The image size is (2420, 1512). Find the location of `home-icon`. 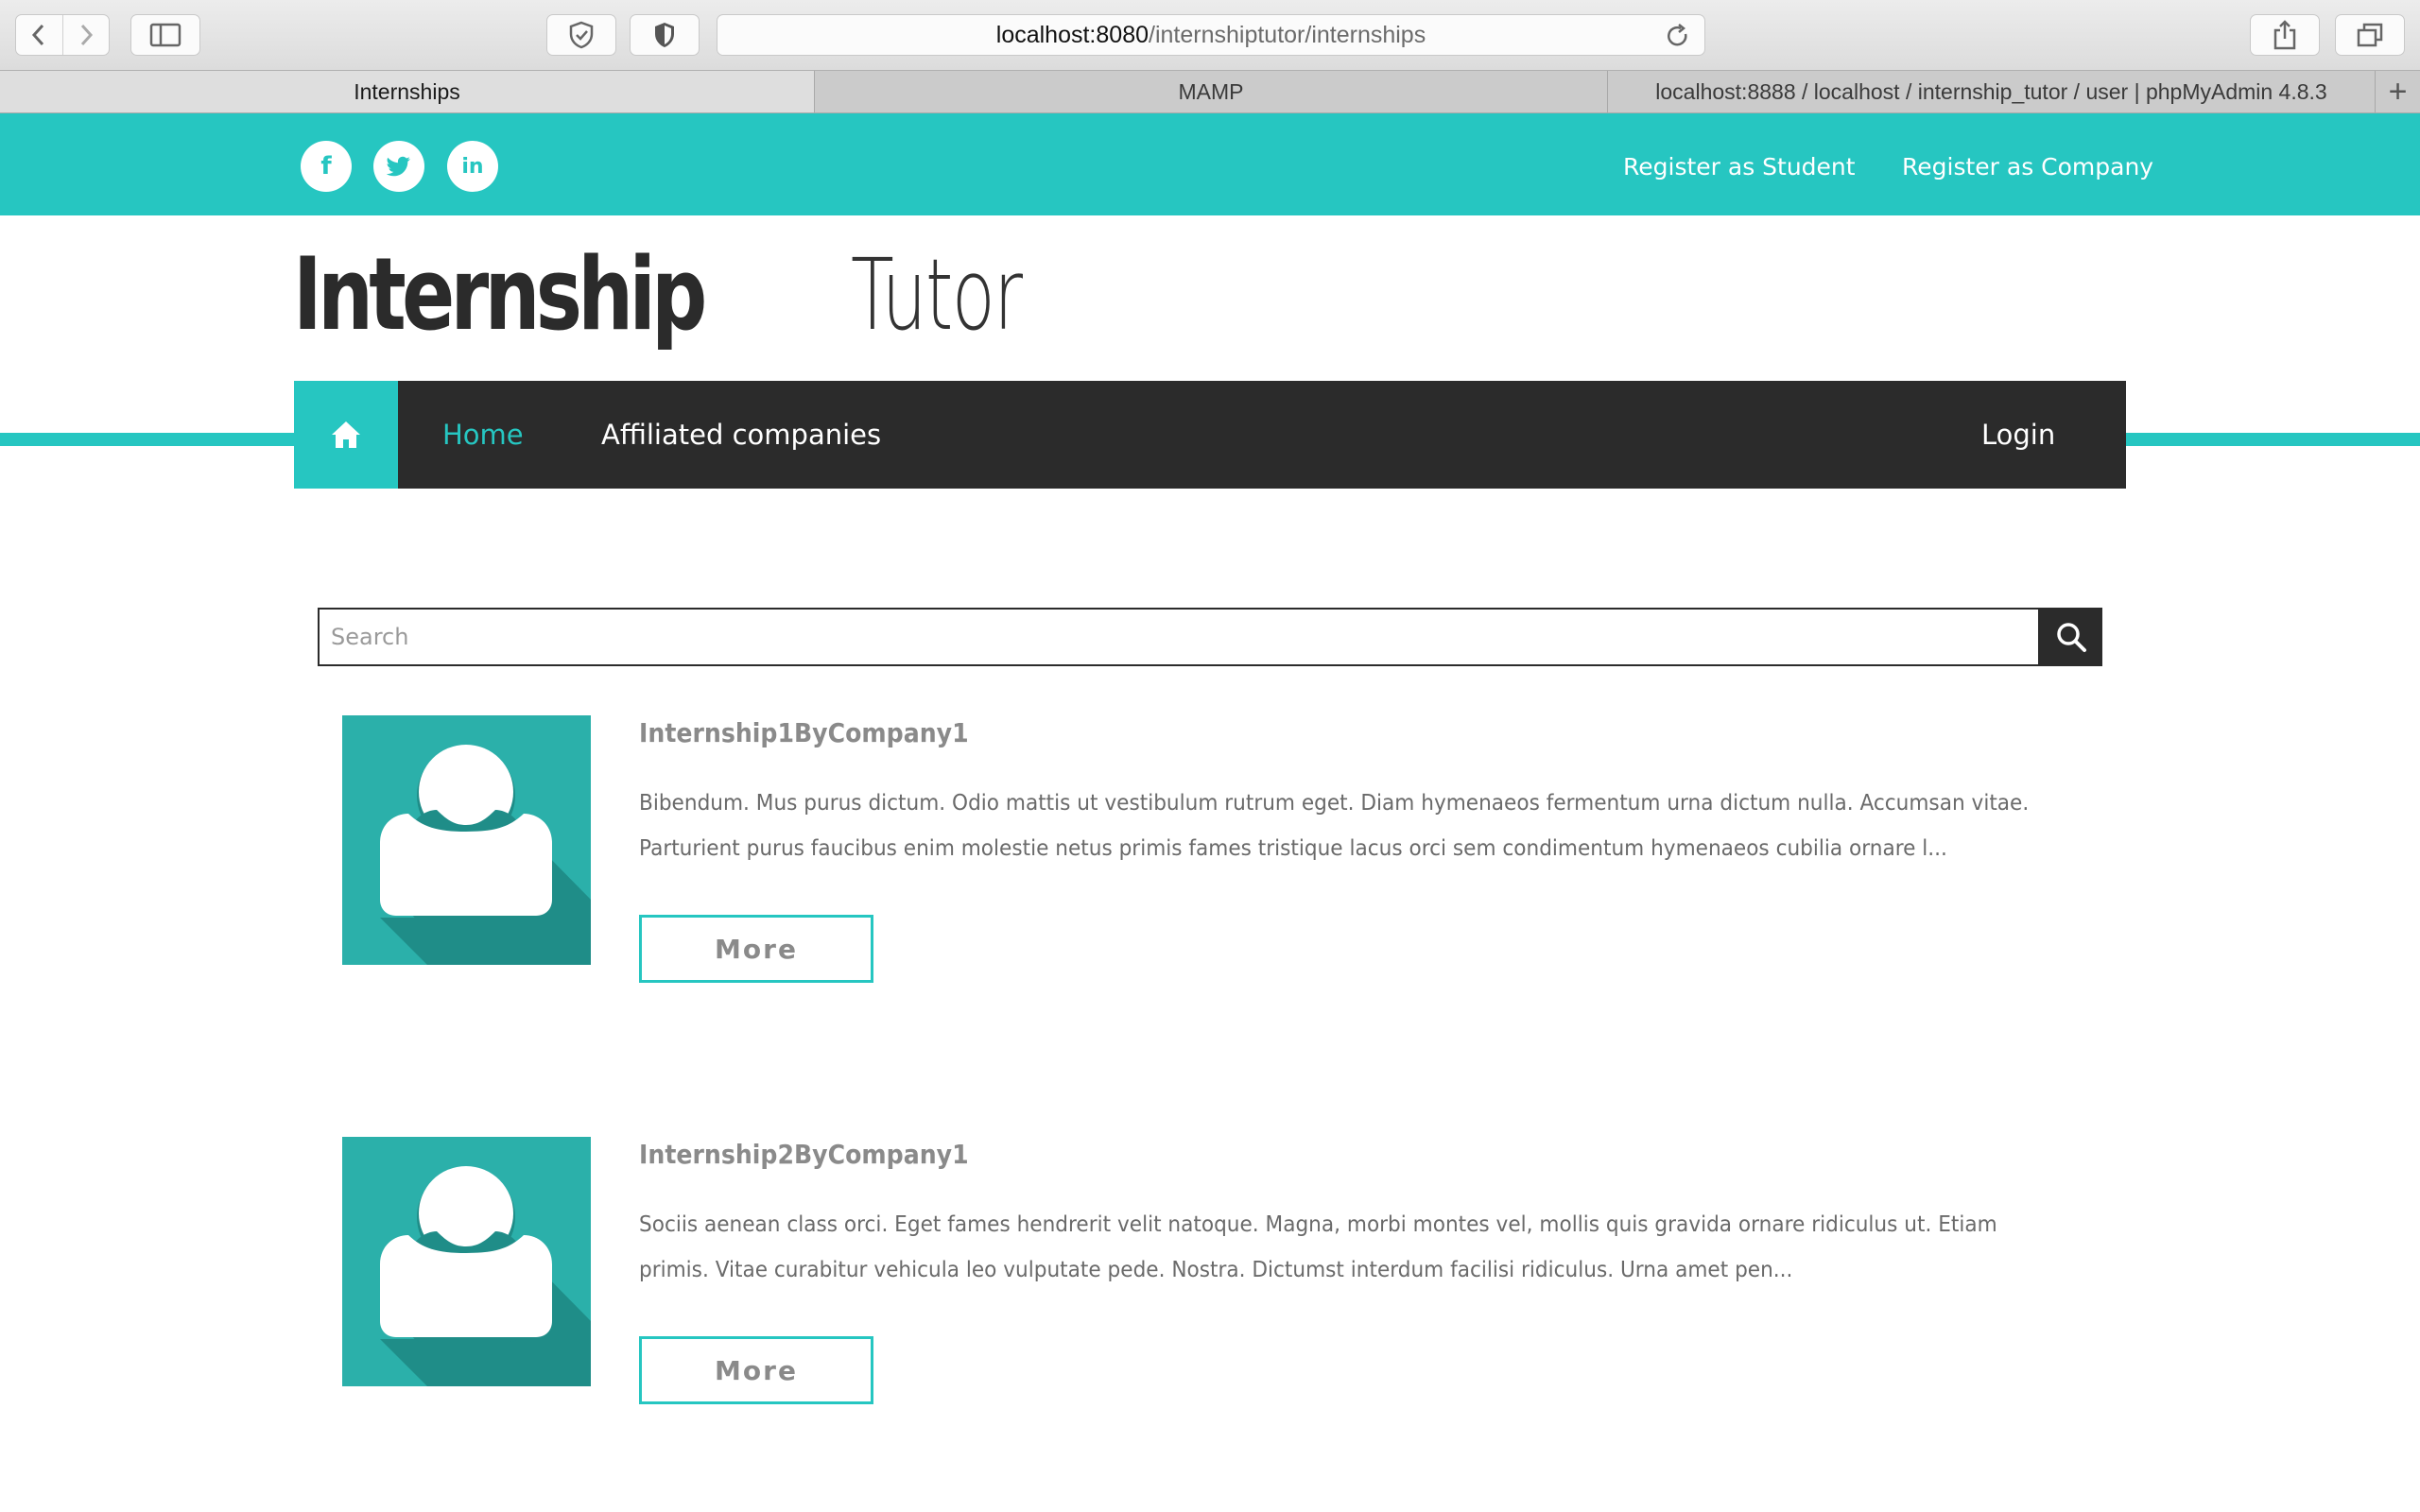

home-icon is located at coordinates (346, 435).